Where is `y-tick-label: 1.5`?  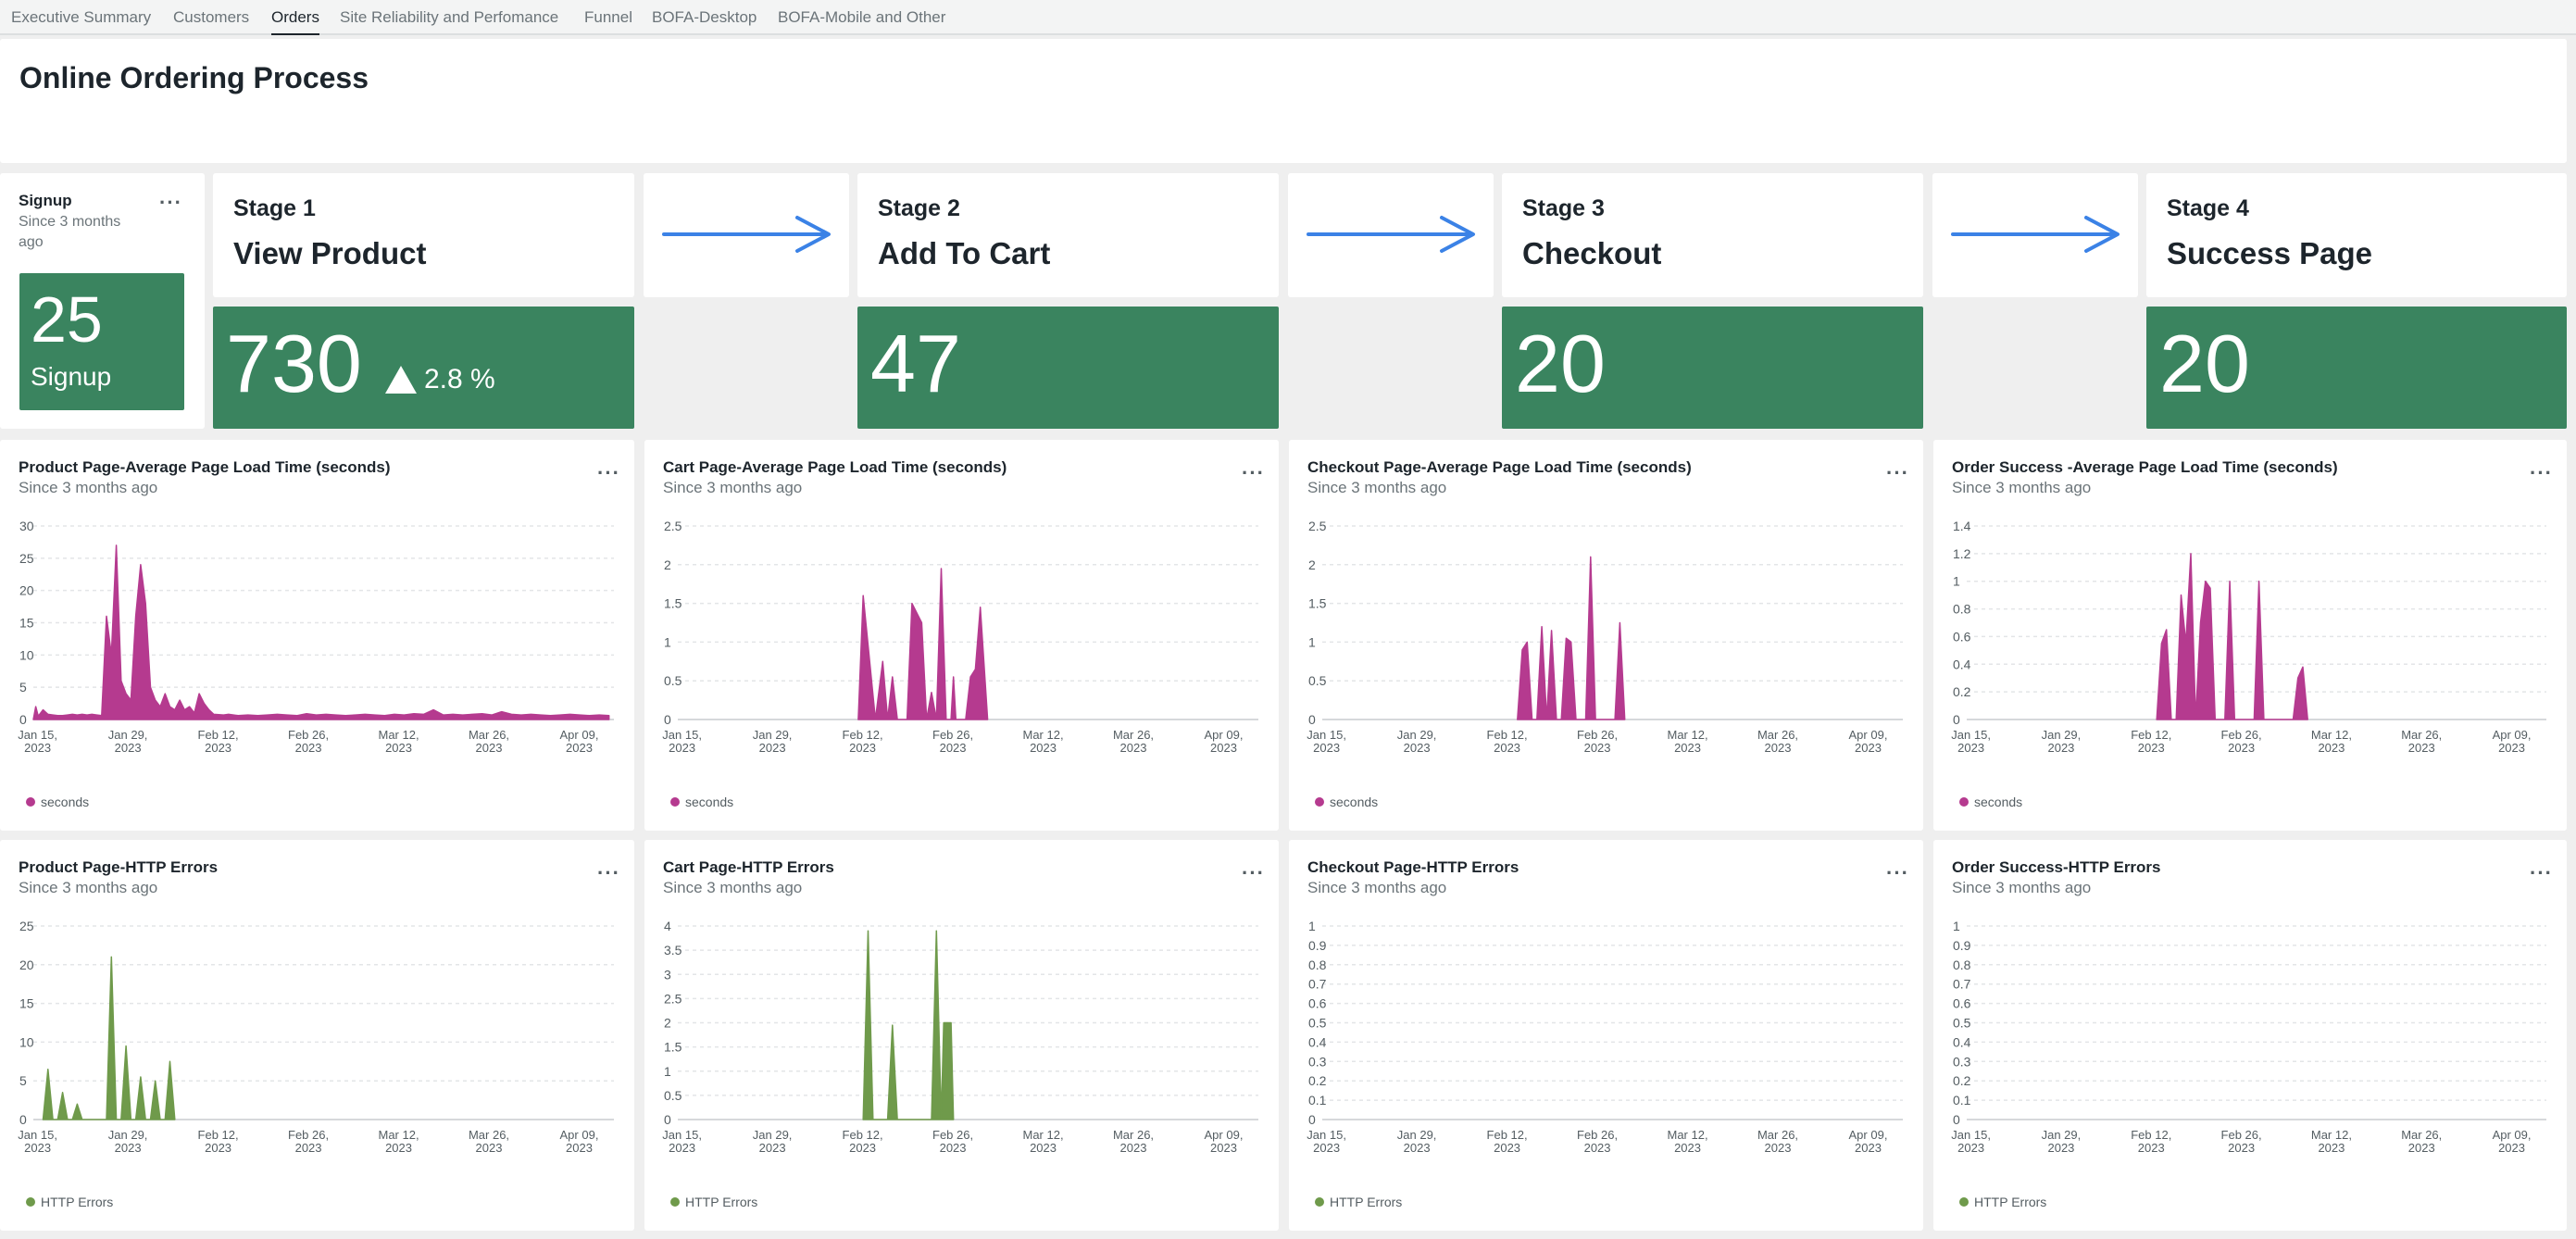 y-tick-label: 1.5 is located at coordinates (673, 1047).